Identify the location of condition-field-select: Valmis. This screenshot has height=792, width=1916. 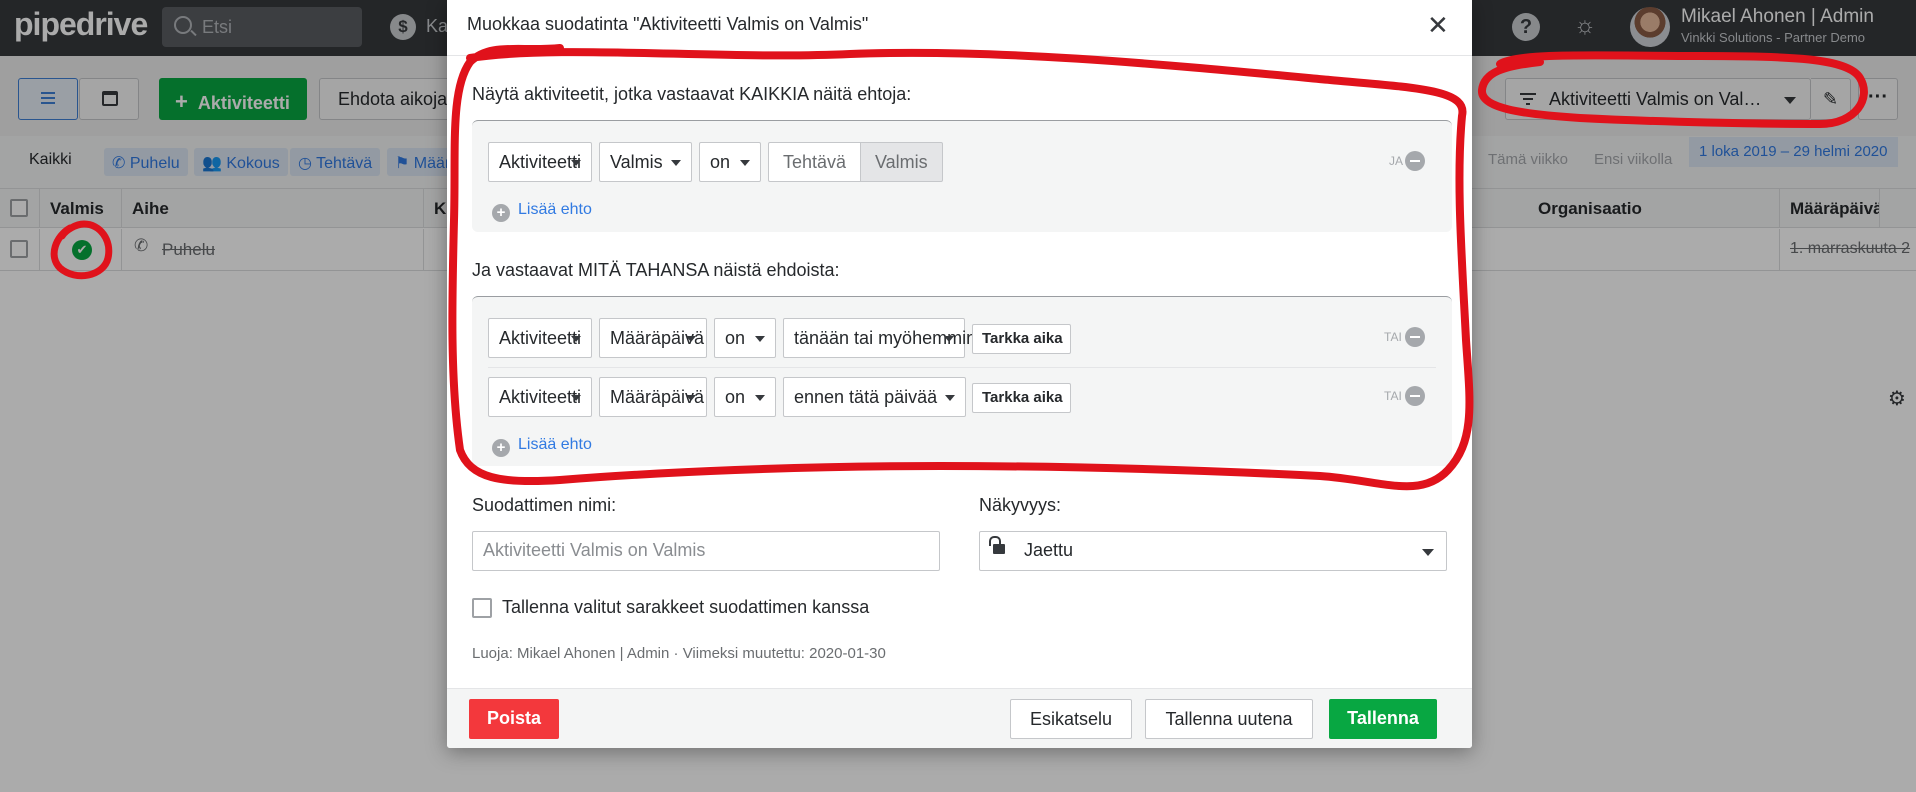
(645, 162).